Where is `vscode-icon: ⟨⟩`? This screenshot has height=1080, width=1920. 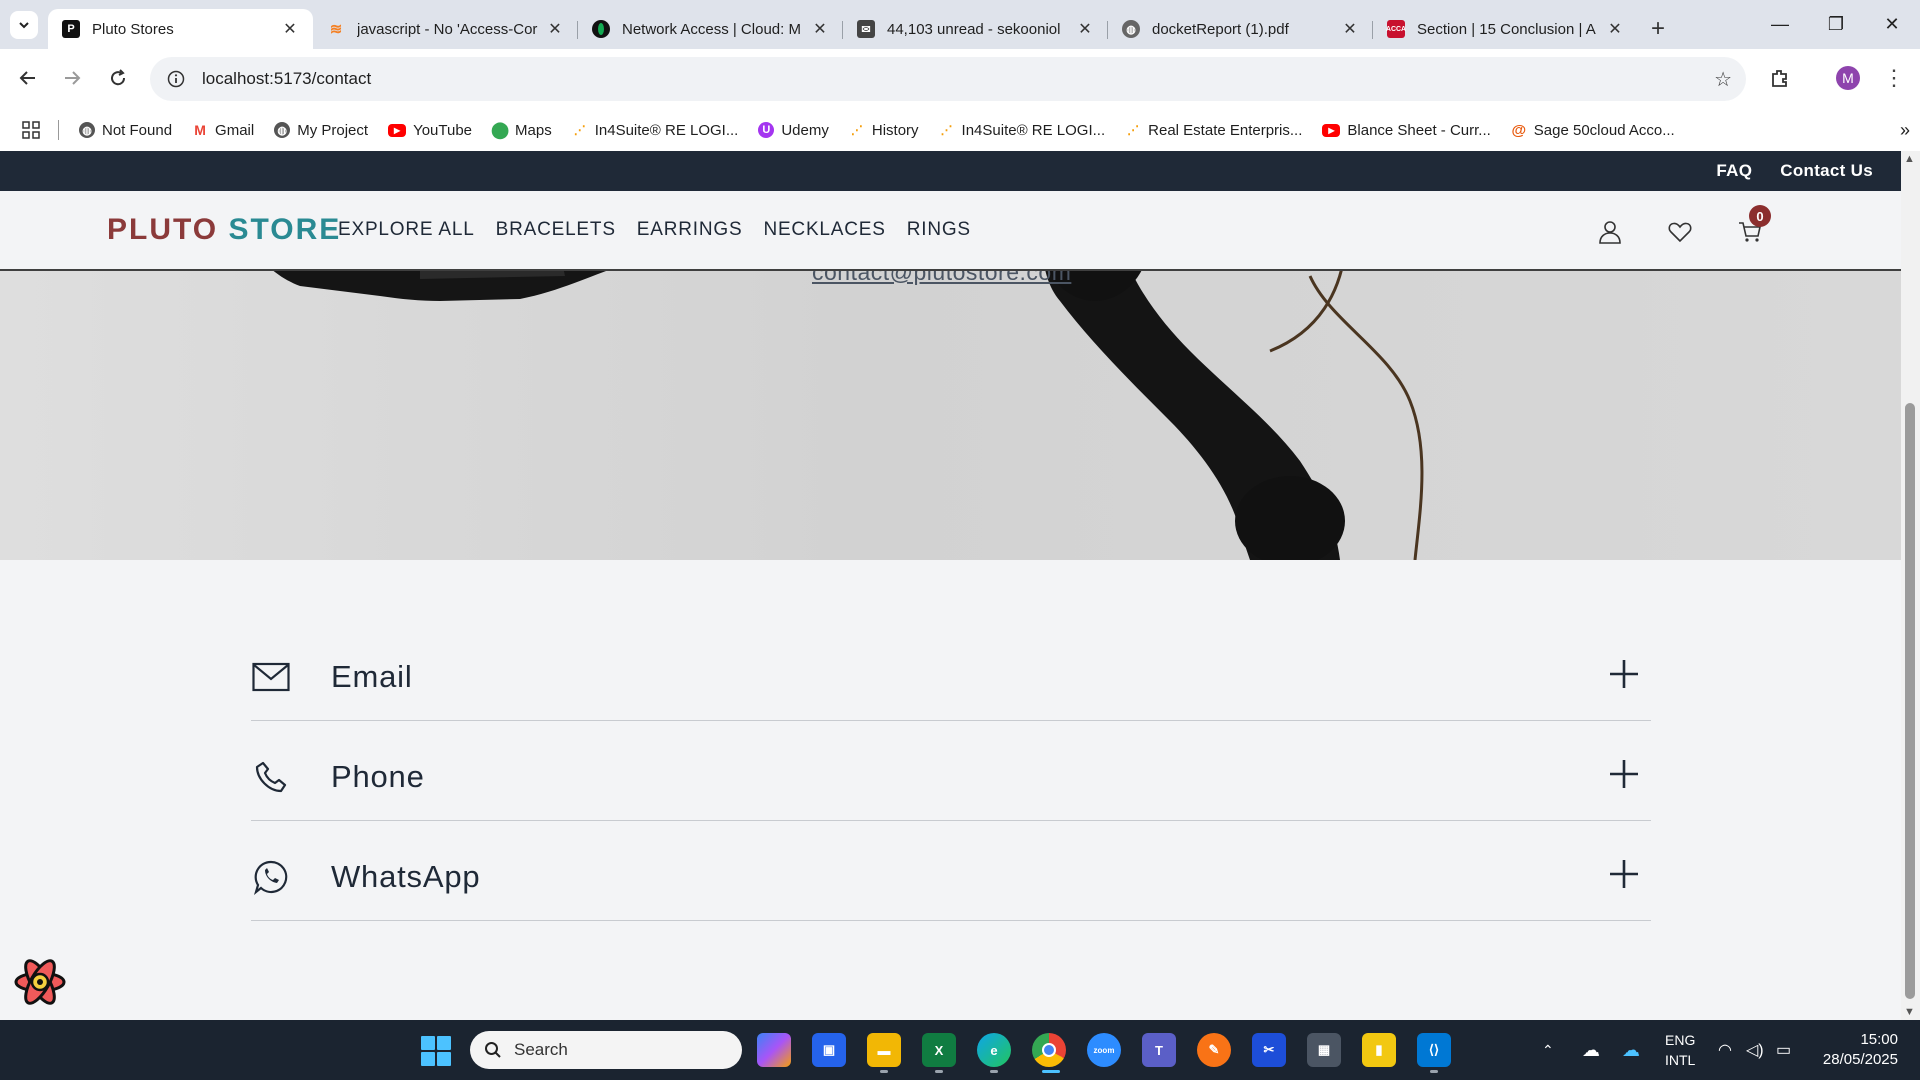 vscode-icon: ⟨⟩ is located at coordinates (1434, 1050).